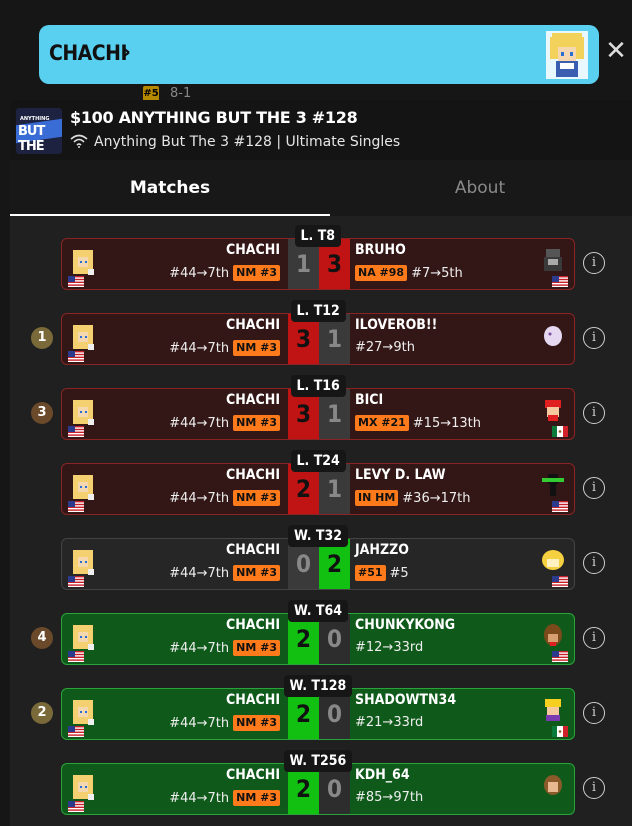 This screenshot has height=826, width=632. Describe the element at coordinates (382, 550) in the screenshot. I see `opponent-name: JAHZZO` at that location.